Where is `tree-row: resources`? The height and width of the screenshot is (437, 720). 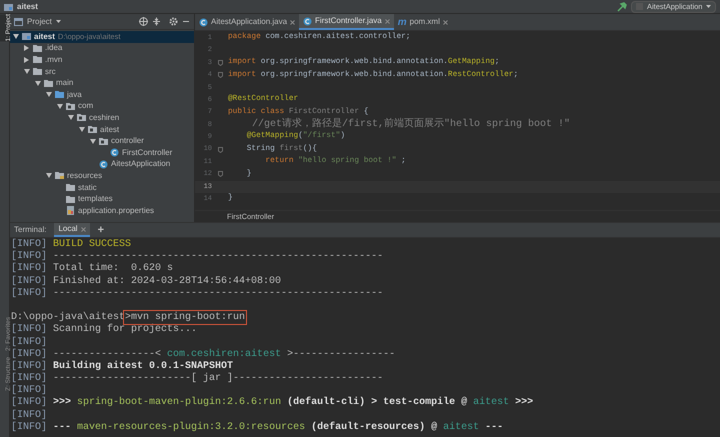 tree-row: resources is located at coordinates (102, 176).